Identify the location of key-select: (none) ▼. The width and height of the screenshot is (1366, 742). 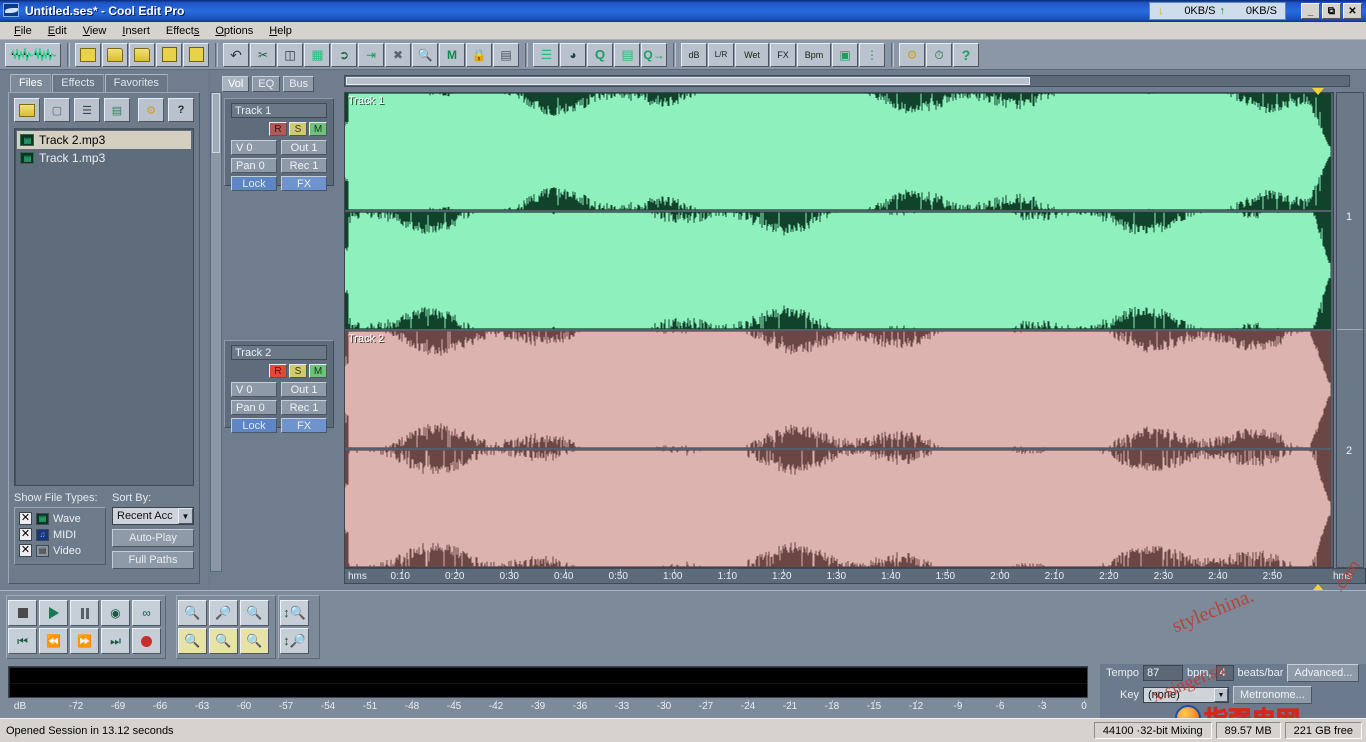
(1185, 695).